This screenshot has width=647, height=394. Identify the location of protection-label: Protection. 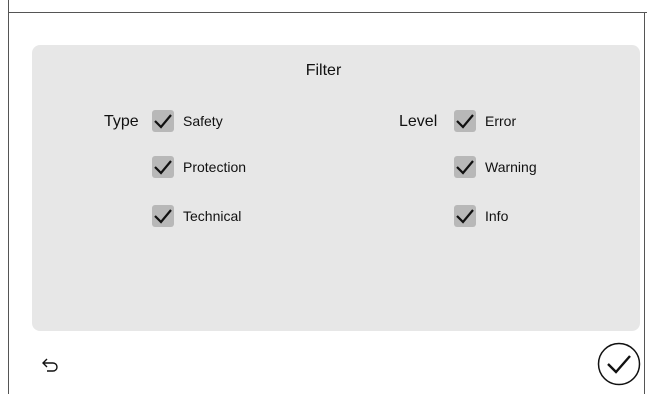
(215, 167).